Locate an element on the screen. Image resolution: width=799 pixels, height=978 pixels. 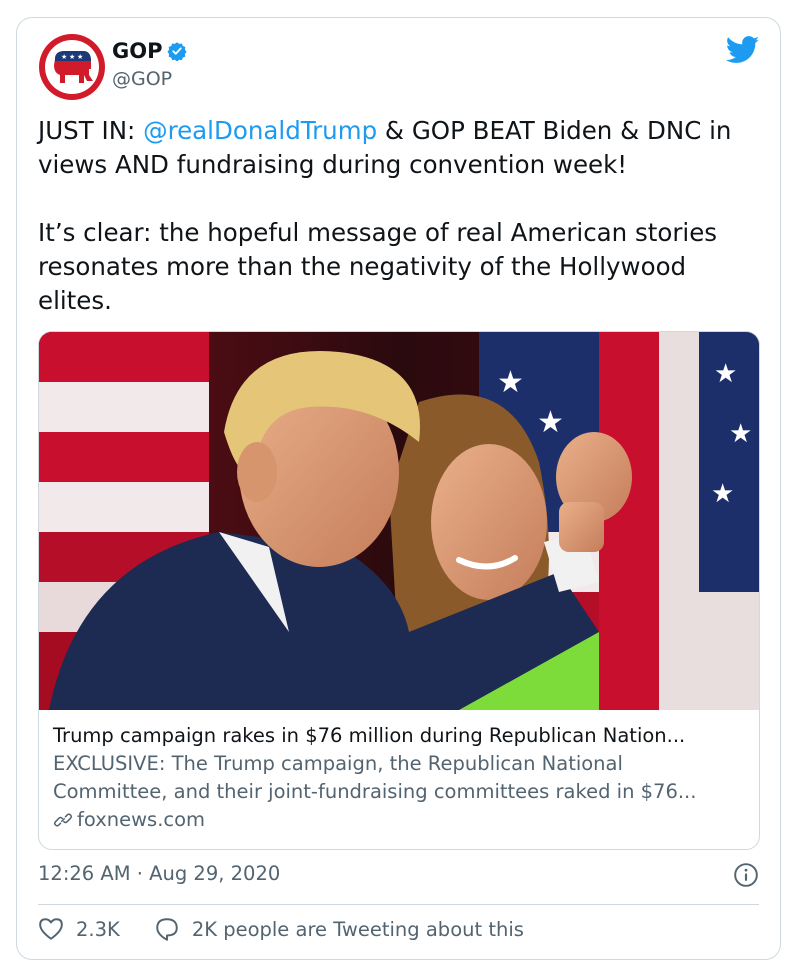
info-icon is located at coordinates (746, 875).